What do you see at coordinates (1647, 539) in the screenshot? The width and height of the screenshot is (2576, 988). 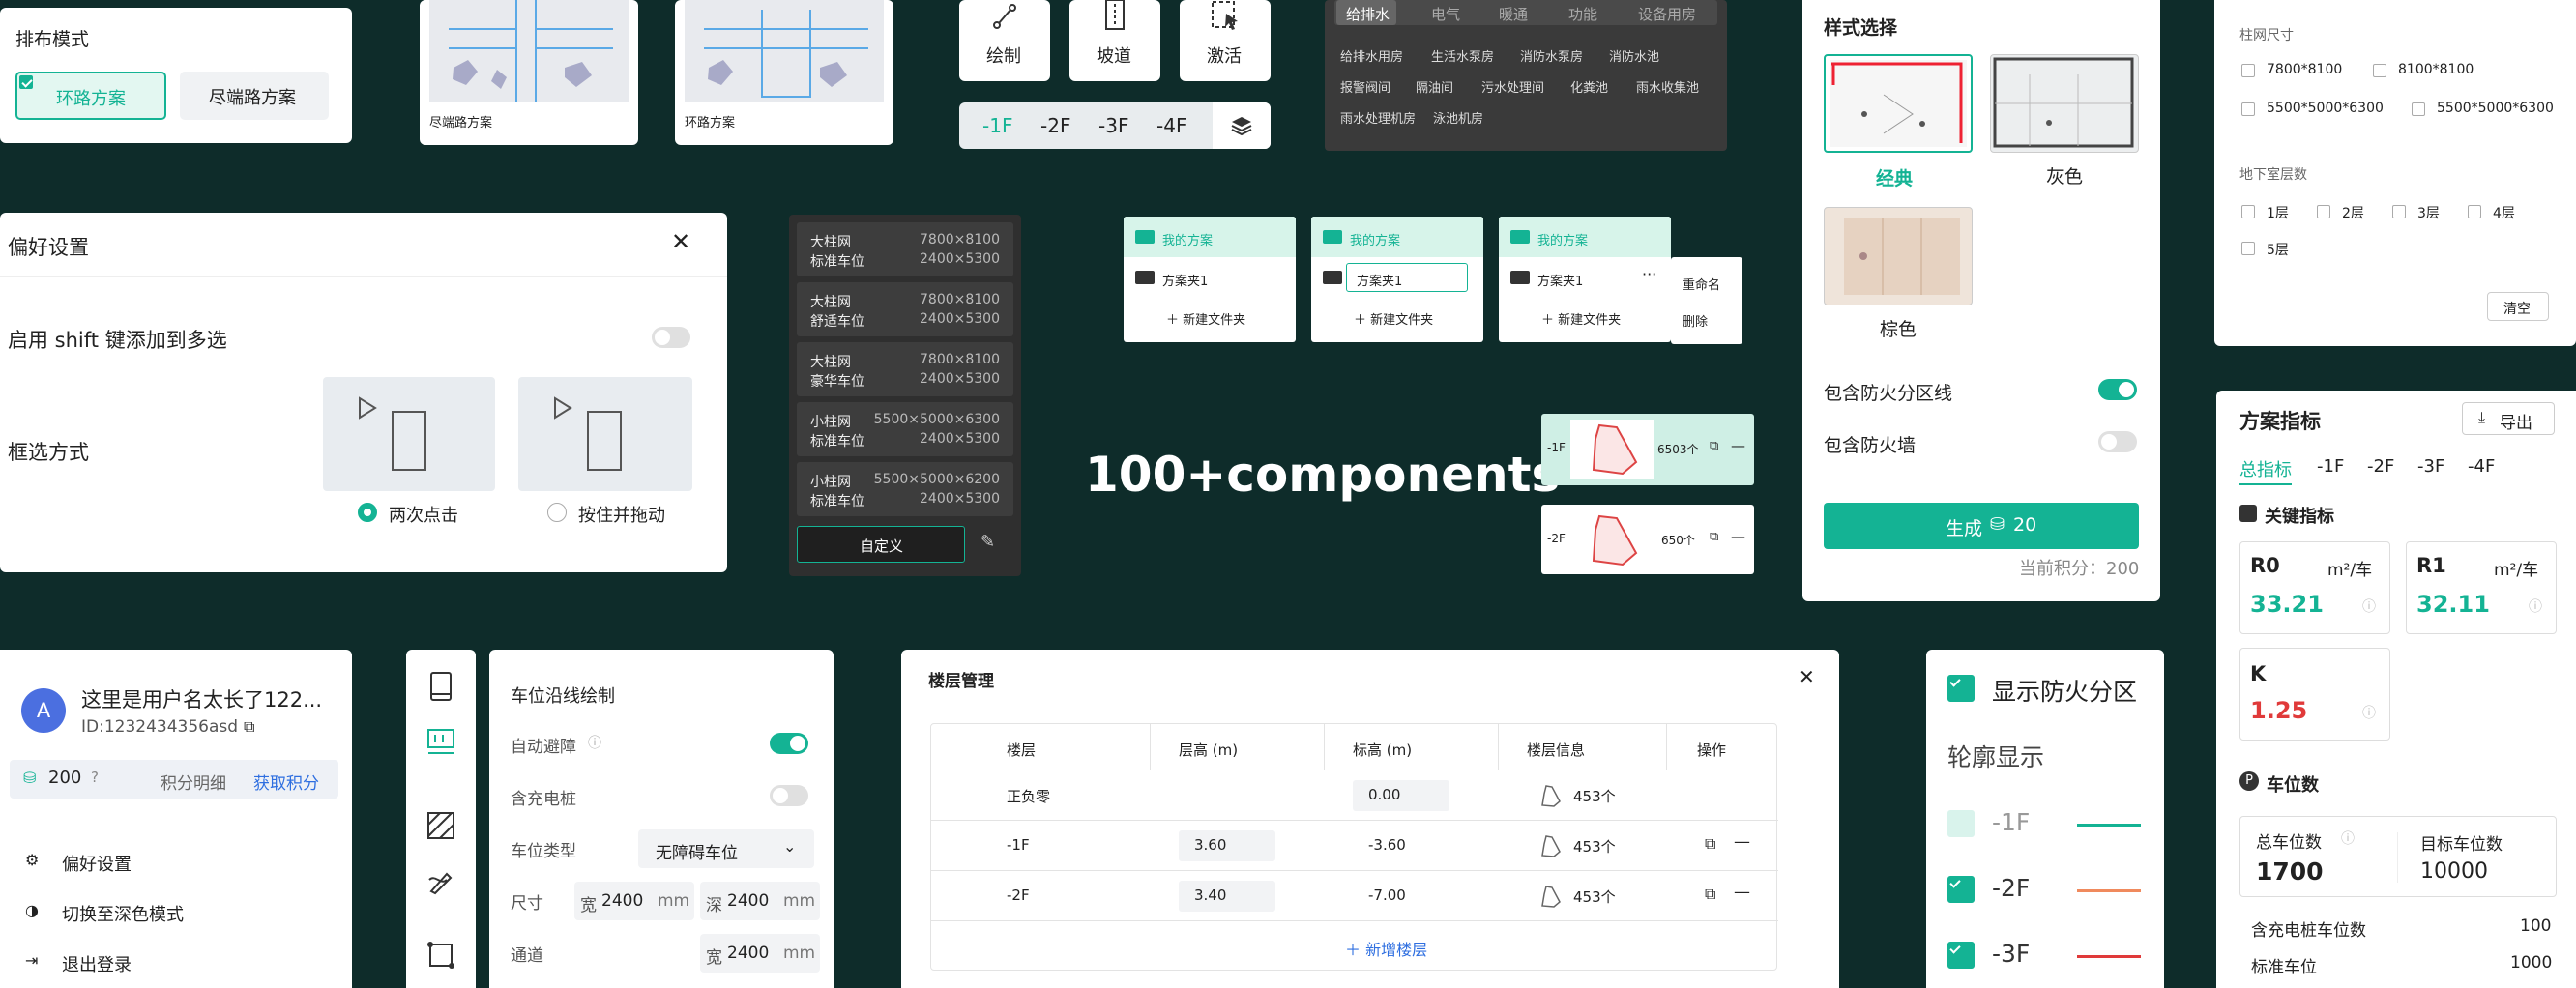 I see `floor-card: -2F 650个 ⧉ —` at bounding box center [1647, 539].